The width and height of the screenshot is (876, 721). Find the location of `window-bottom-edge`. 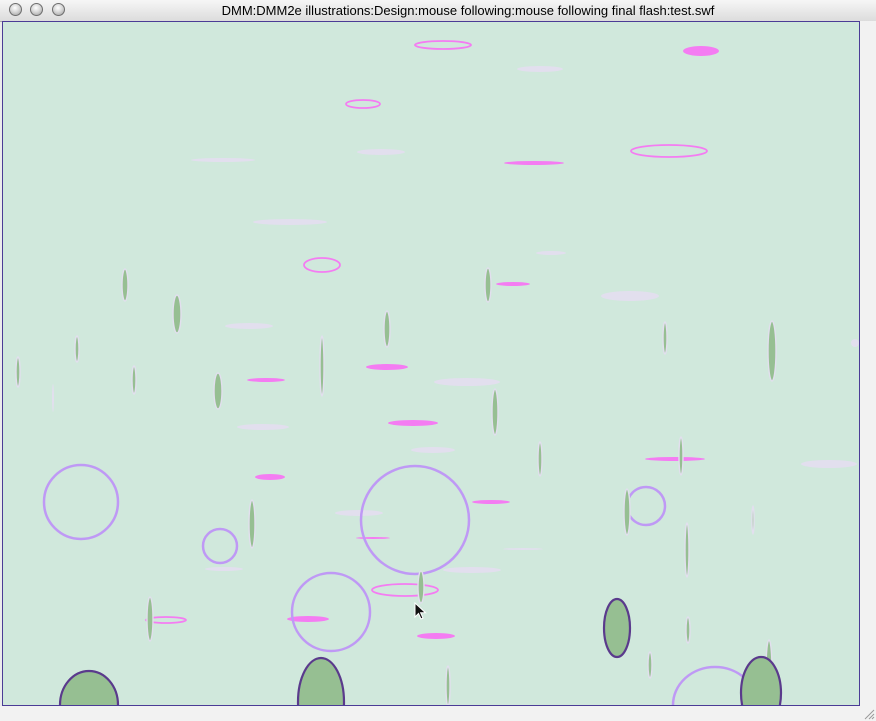

window-bottom-edge is located at coordinates (438, 713).